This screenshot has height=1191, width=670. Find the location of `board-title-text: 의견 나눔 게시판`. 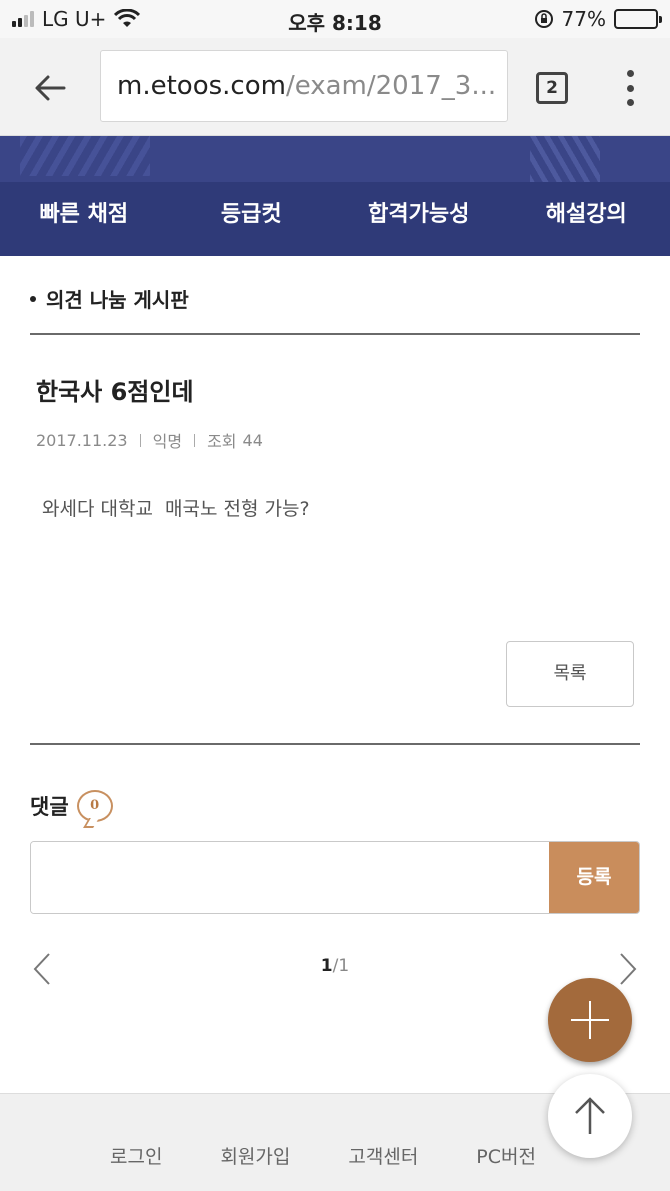

board-title-text: 의견 나눔 게시판 is located at coordinates (117, 300).